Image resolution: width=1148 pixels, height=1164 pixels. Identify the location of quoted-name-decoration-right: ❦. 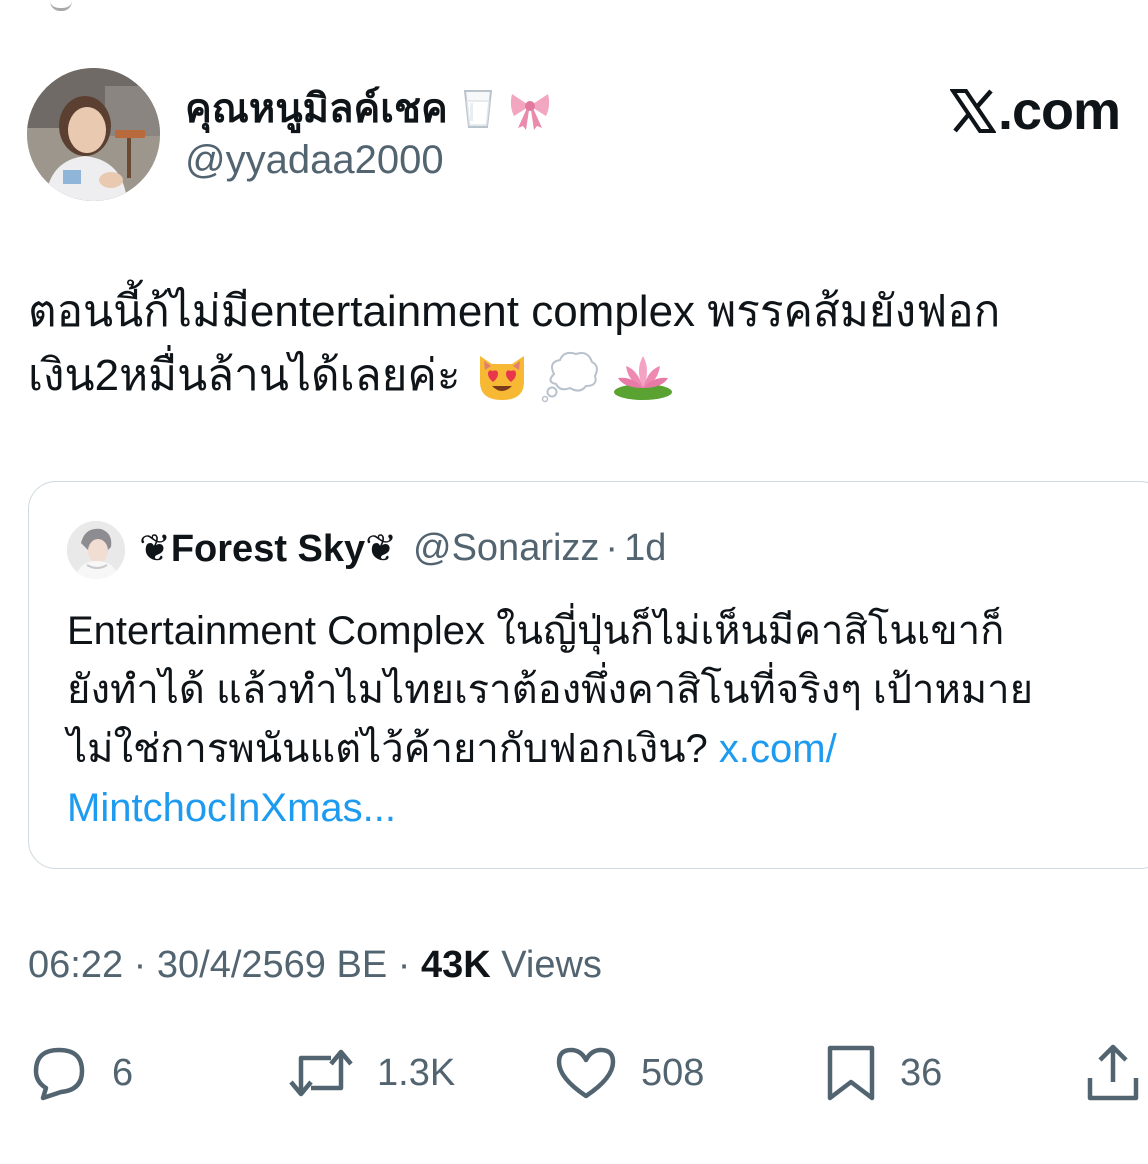
(381, 549).